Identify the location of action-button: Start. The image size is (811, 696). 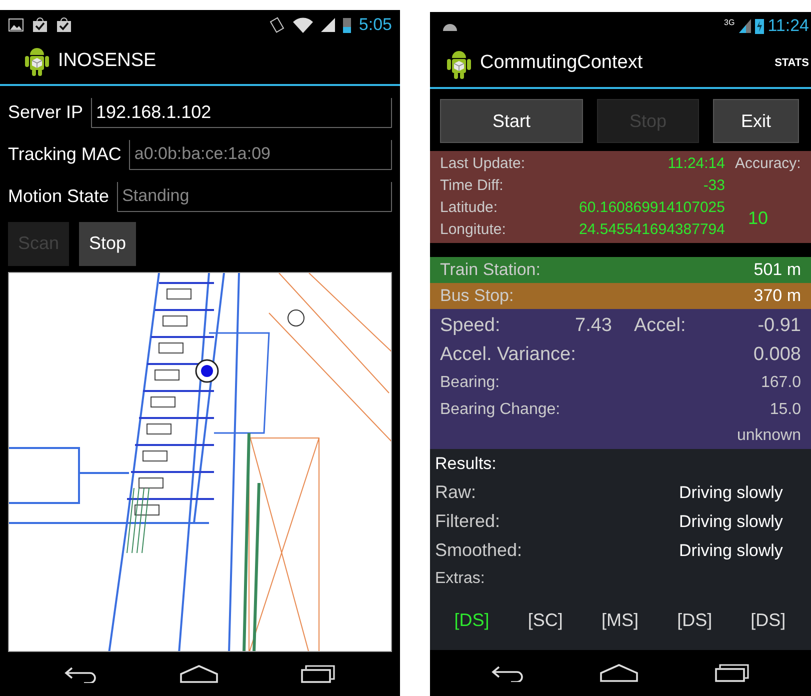
(511, 121).